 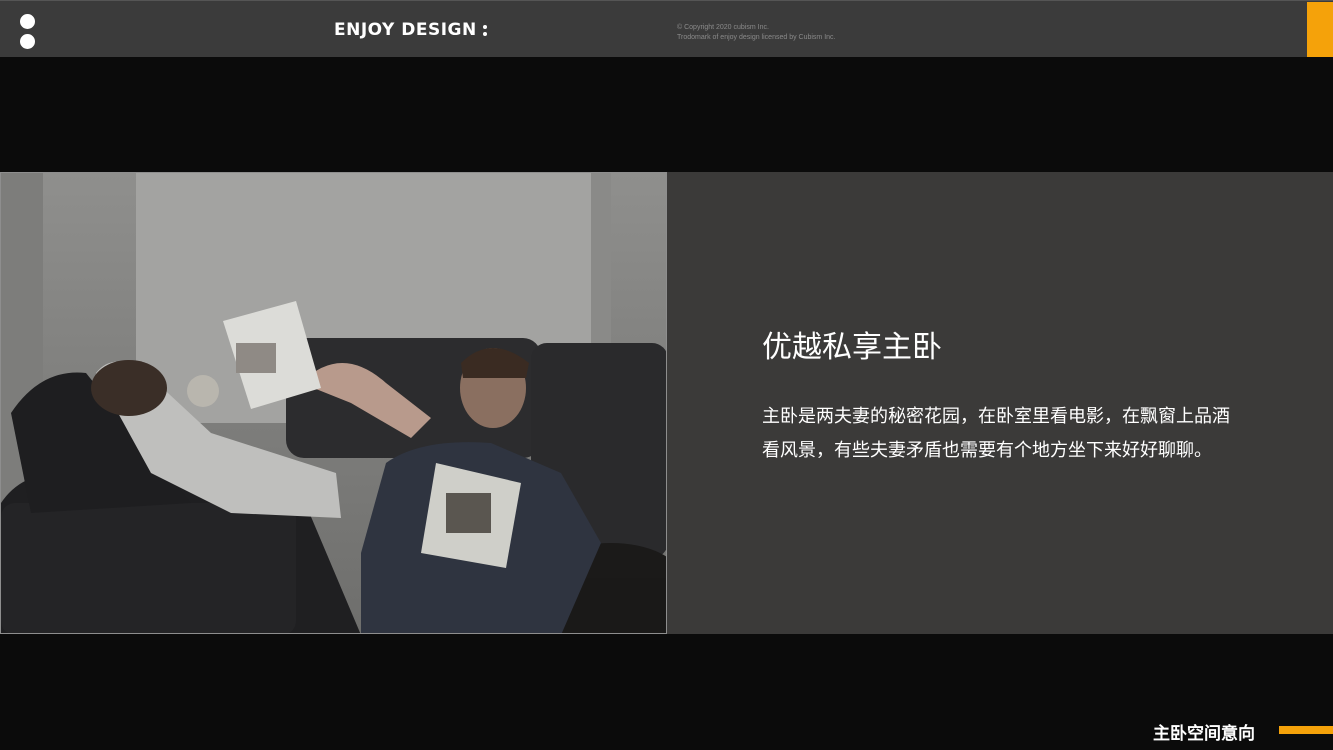 What do you see at coordinates (723, 27) in the screenshot?
I see `copyright-line: © Copyright 2020 cubism Inc.` at bounding box center [723, 27].